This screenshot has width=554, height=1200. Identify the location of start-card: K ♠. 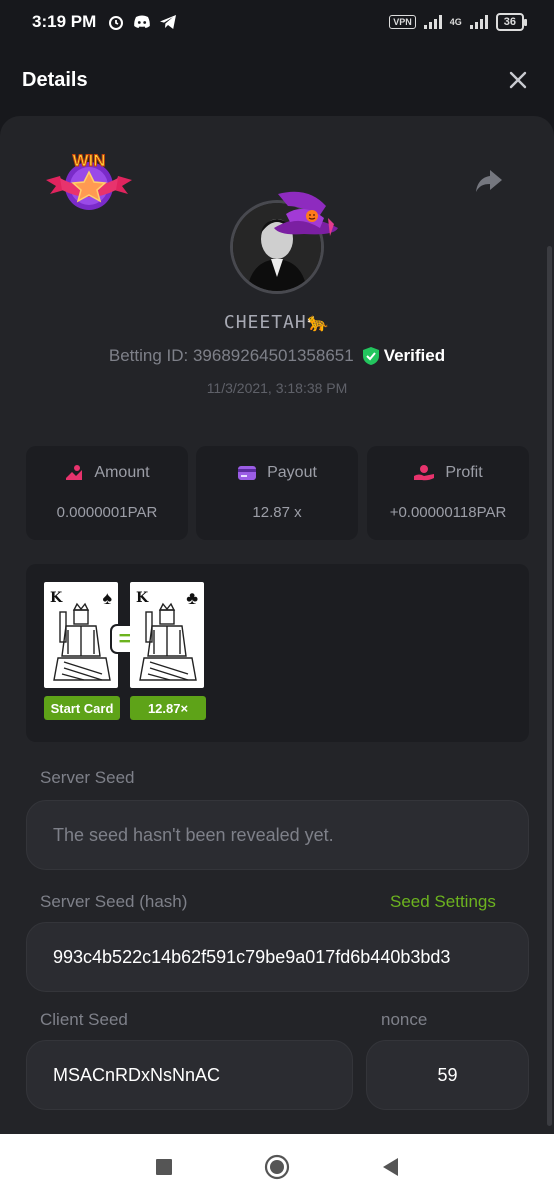
(81, 635).